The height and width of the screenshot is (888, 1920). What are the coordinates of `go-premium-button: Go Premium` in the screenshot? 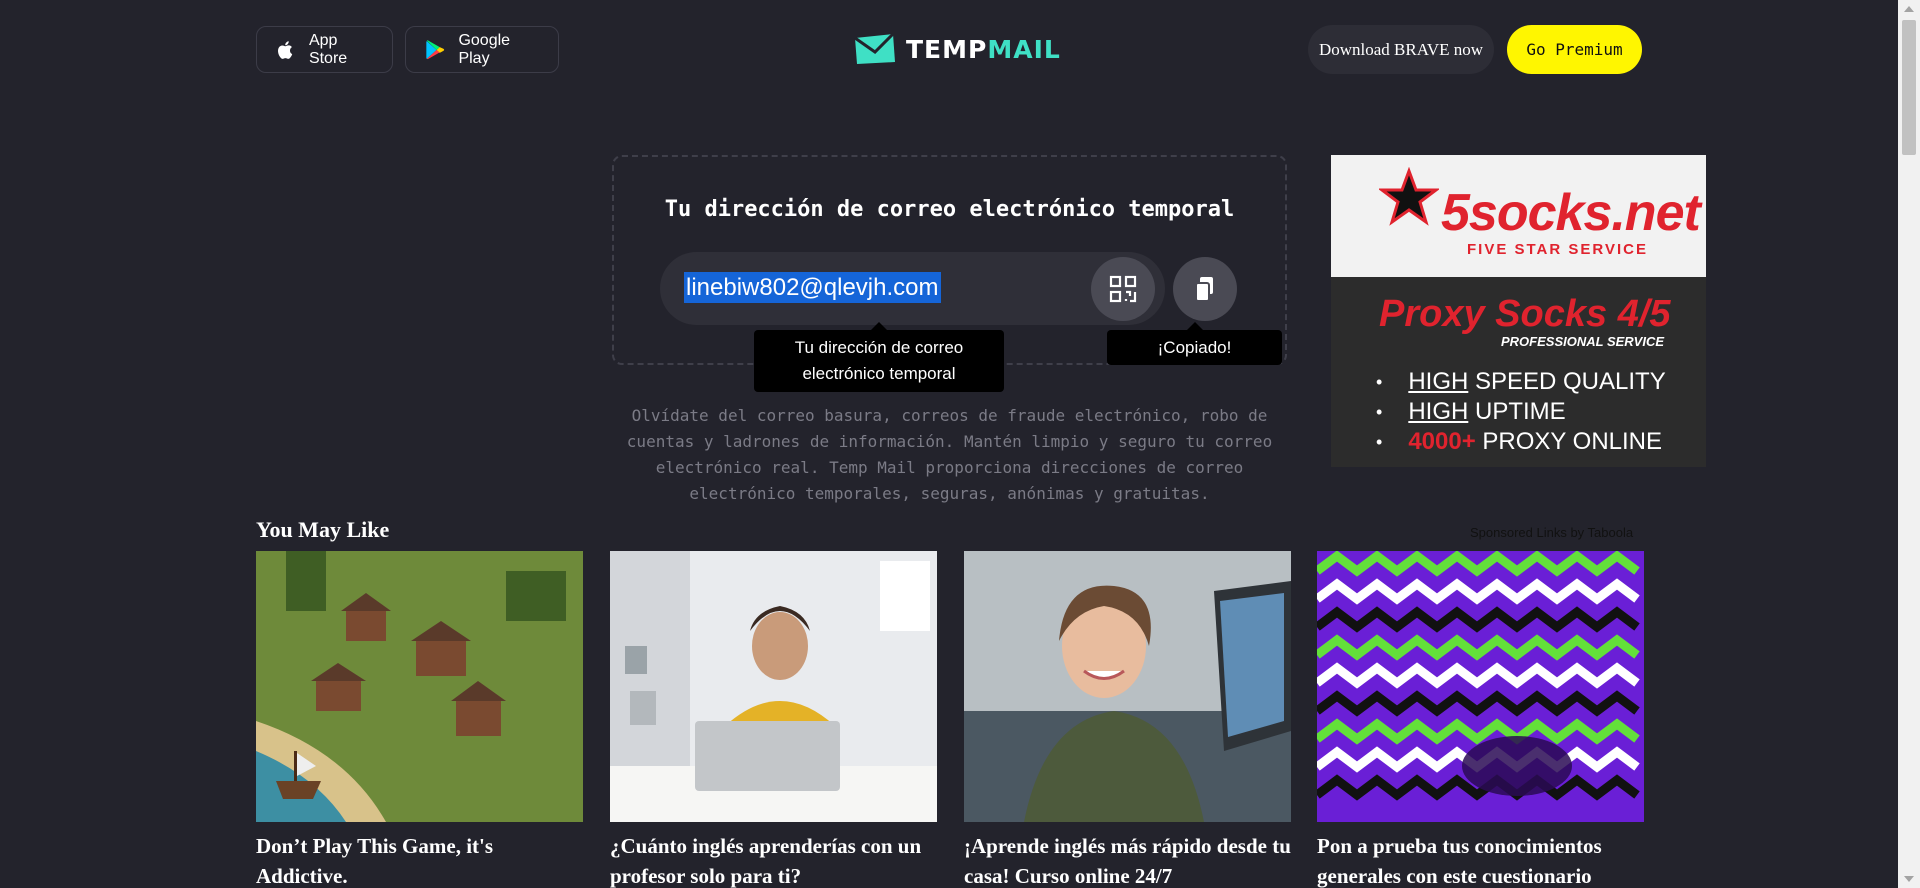 It's located at (1574, 49).